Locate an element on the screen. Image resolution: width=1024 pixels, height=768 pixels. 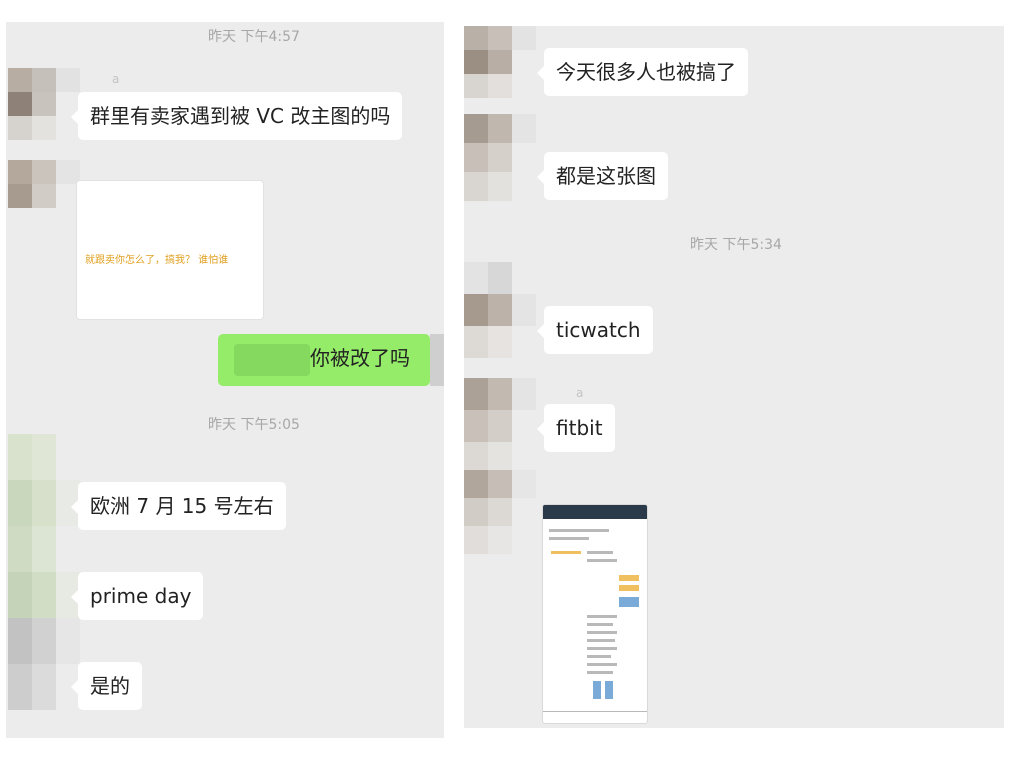
timestamp: 昨天 下午5:05 is located at coordinates (254, 425).